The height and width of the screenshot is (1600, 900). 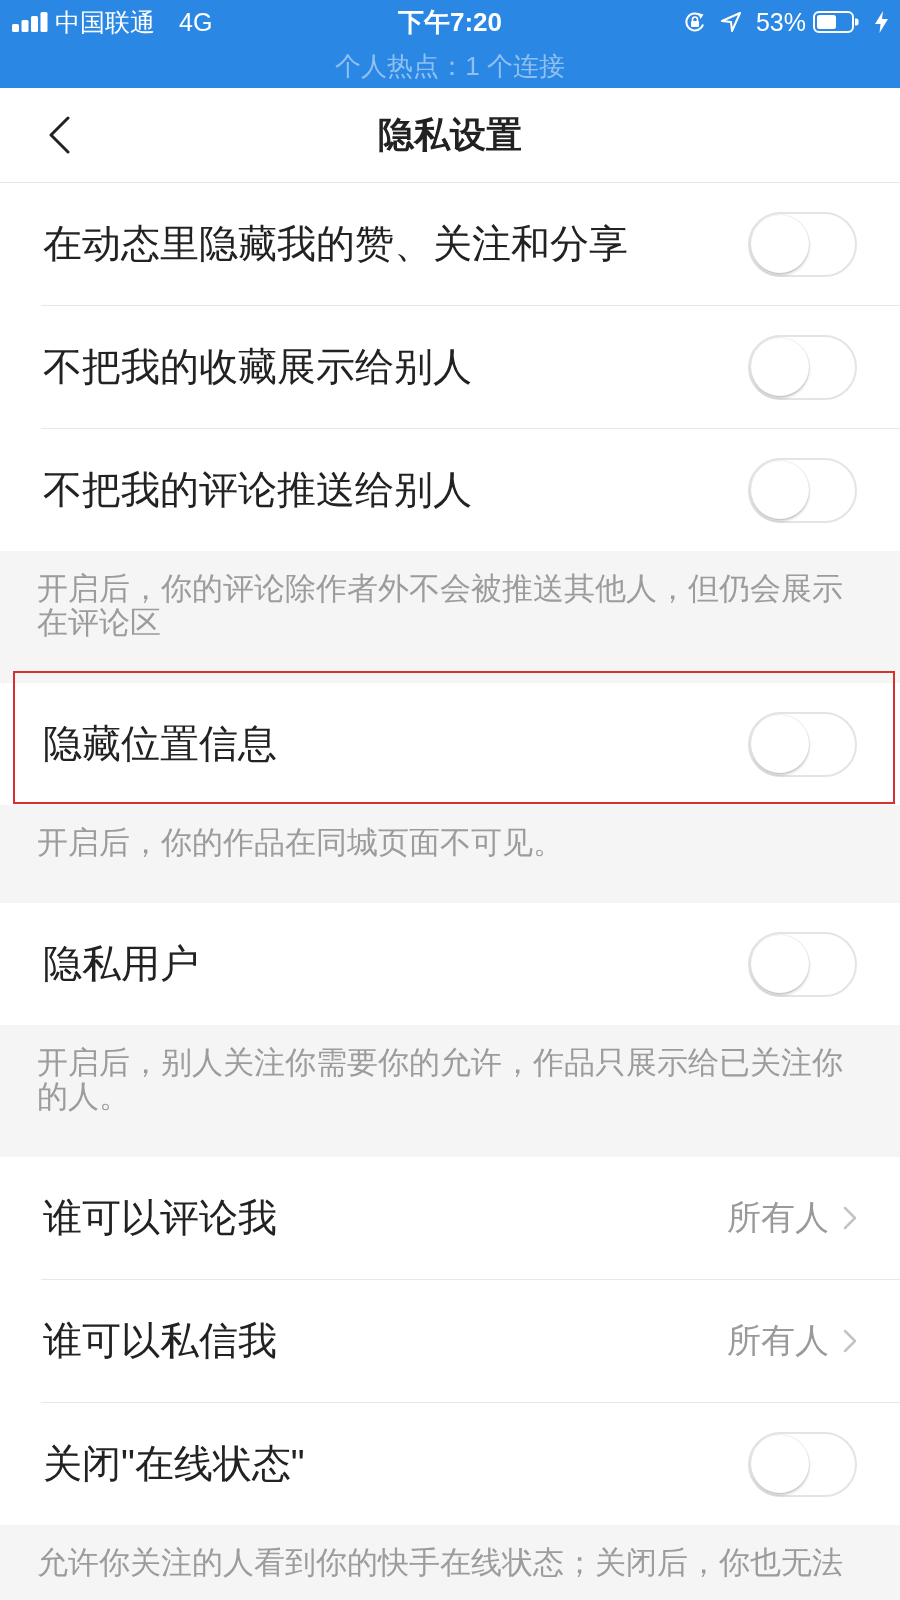 What do you see at coordinates (196, 22) in the screenshot?
I see `network-type: 4G` at bounding box center [196, 22].